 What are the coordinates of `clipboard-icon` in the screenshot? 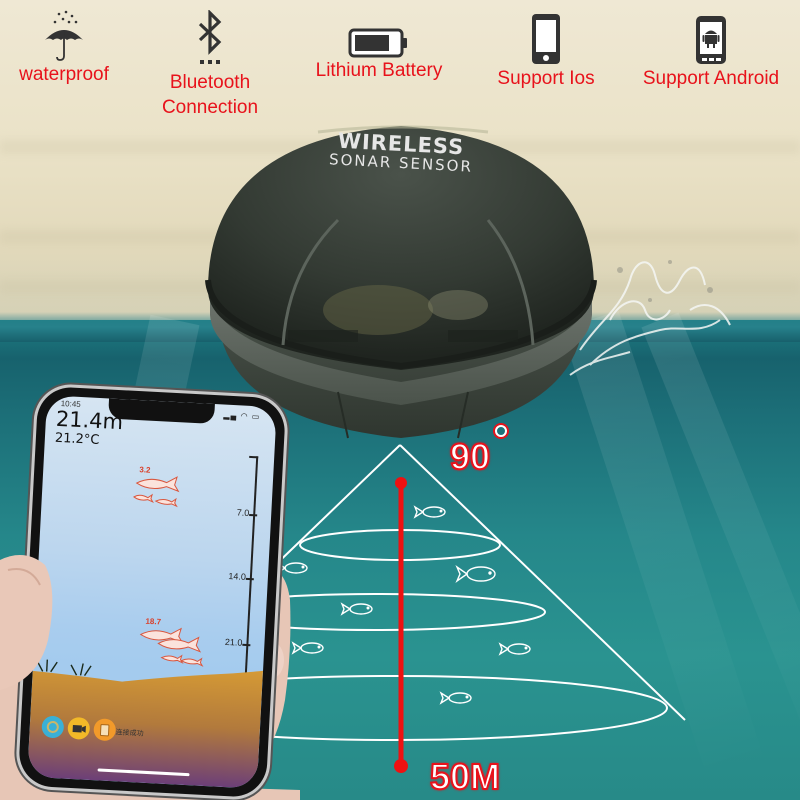 It's located at (104, 730).